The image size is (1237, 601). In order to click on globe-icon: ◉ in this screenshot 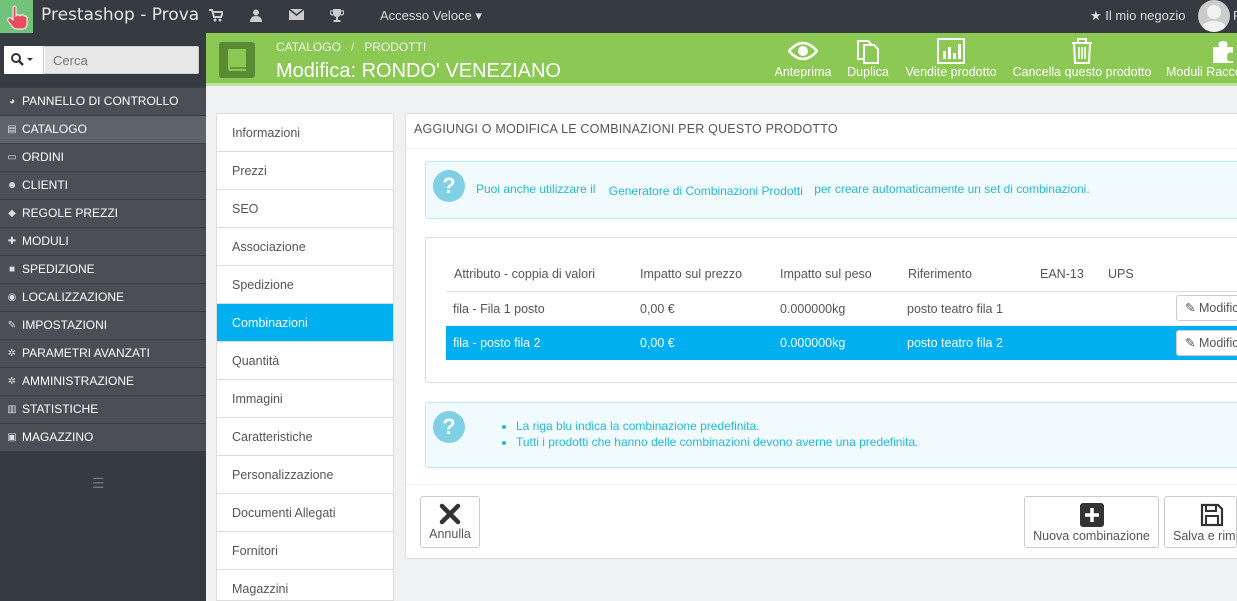, I will do `click(12, 297)`.